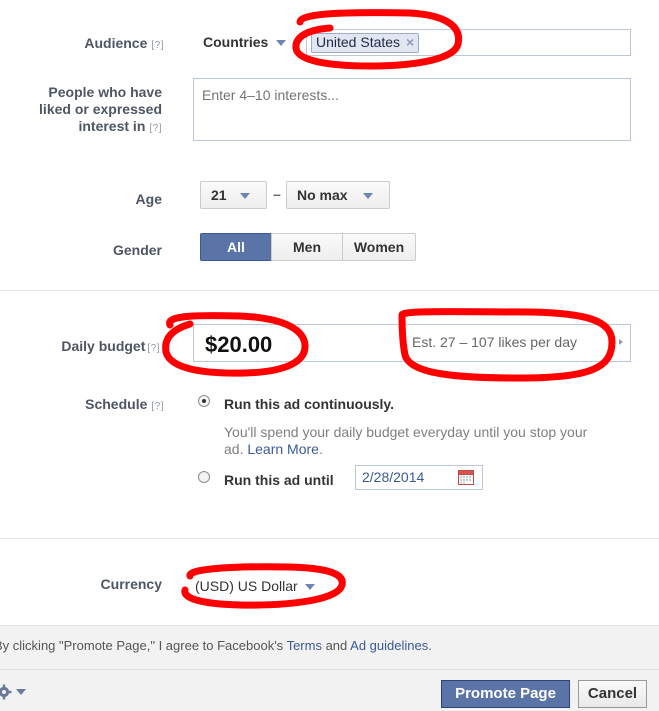  Describe the element at coordinates (283, 449) in the screenshot. I see `learn-more-link: Learn More` at that location.